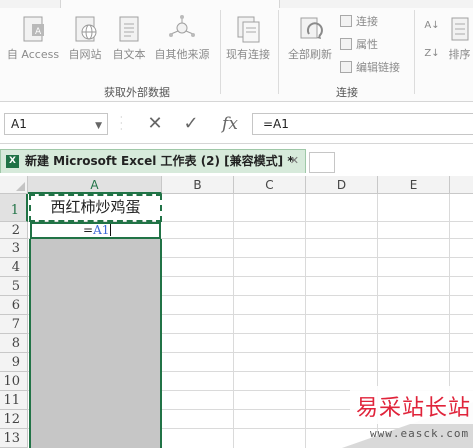  What do you see at coordinates (88, 230) in the screenshot?
I see `cell-a2-formula-prefix: =` at bounding box center [88, 230].